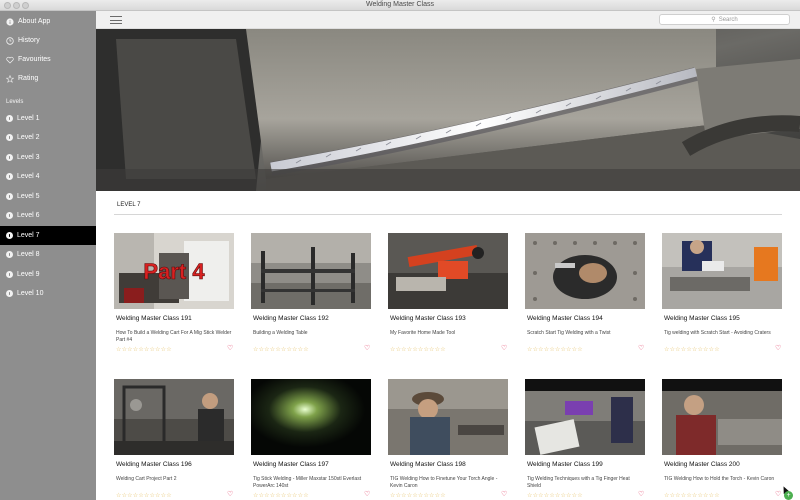  What do you see at coordinates (34, 21) in the screenshot?
I see `sidebar-item-label: About App` at bounding box center [34, 21].